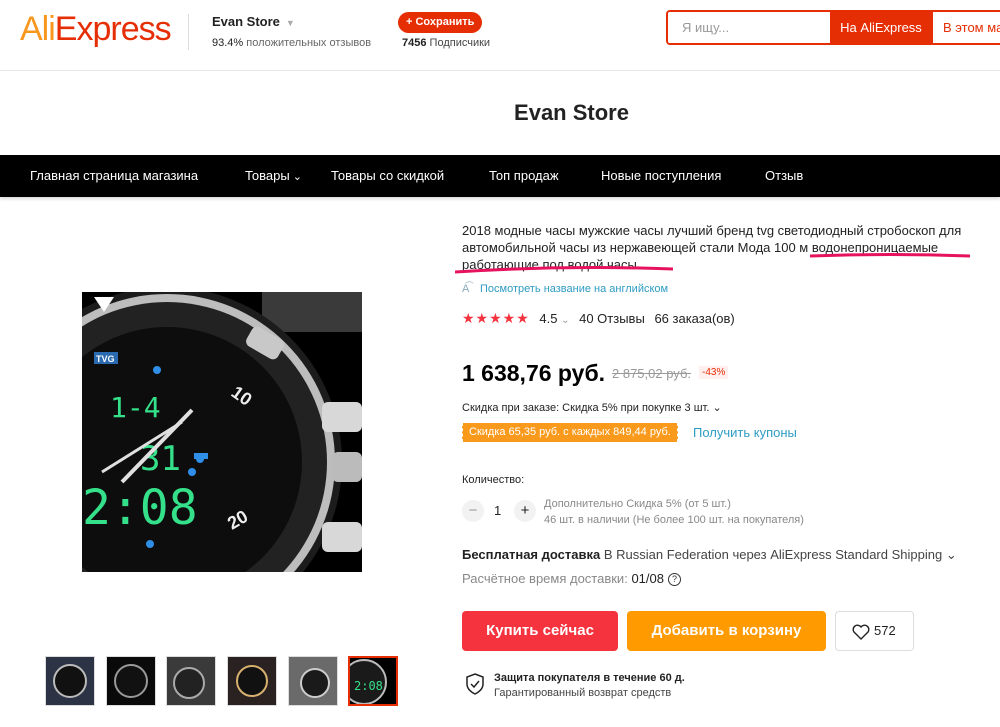  I want to click on discount-badge: -43%, so click(714, 372).